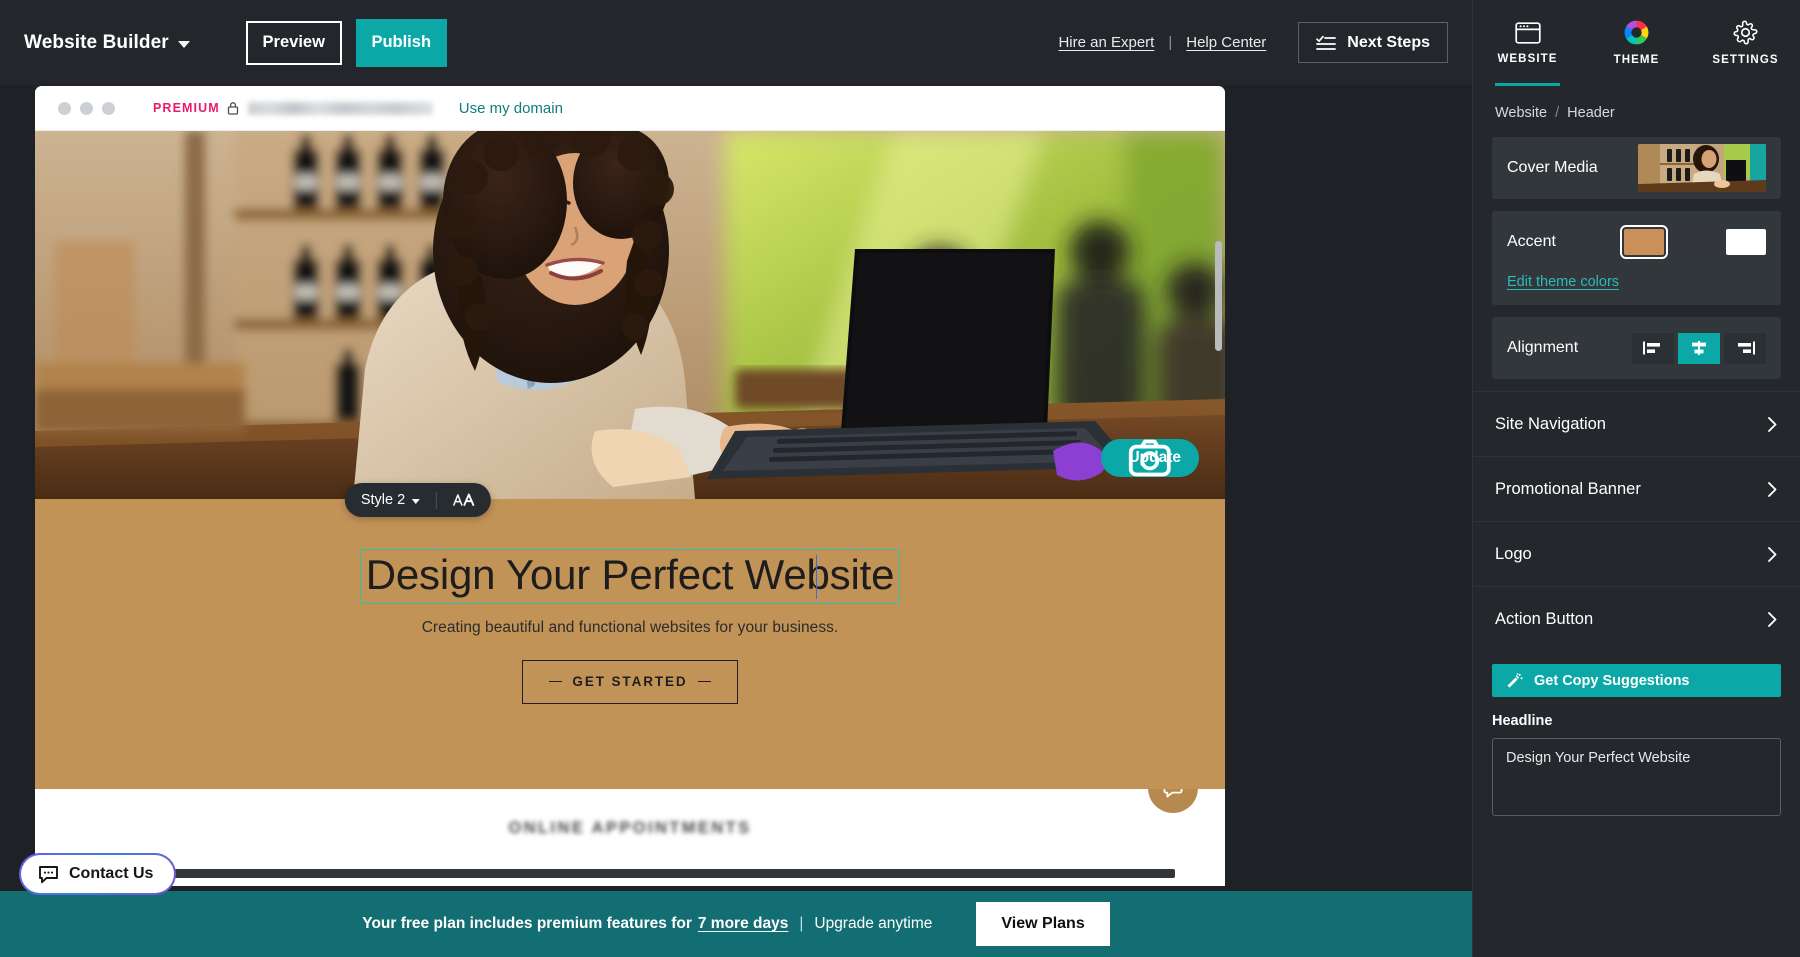  What do you see at coordinates (1702, 168) in the screenshot?
I see `cover-media-thumbnail` at bounding box center [1702, 168].